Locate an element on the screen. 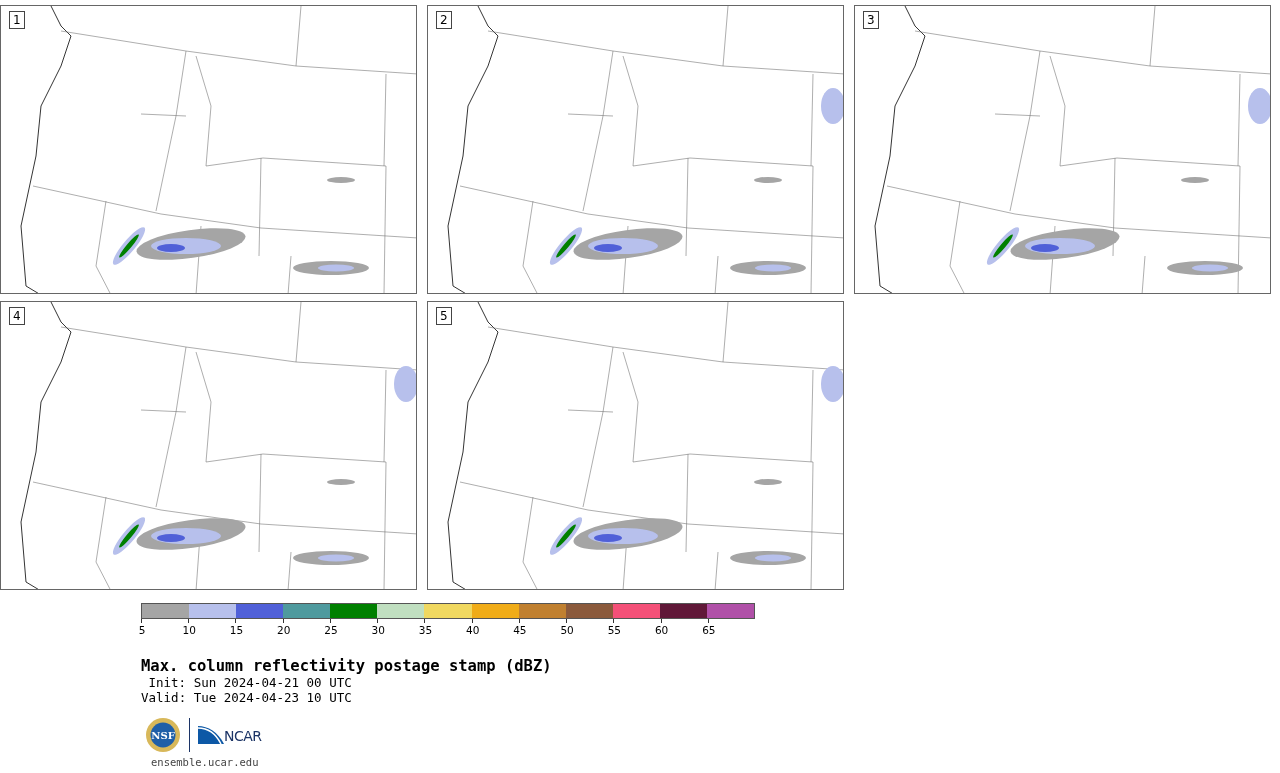 This screenshot has width=1280, height=773. panel-number: 2 is located at coordinates (444, 20).